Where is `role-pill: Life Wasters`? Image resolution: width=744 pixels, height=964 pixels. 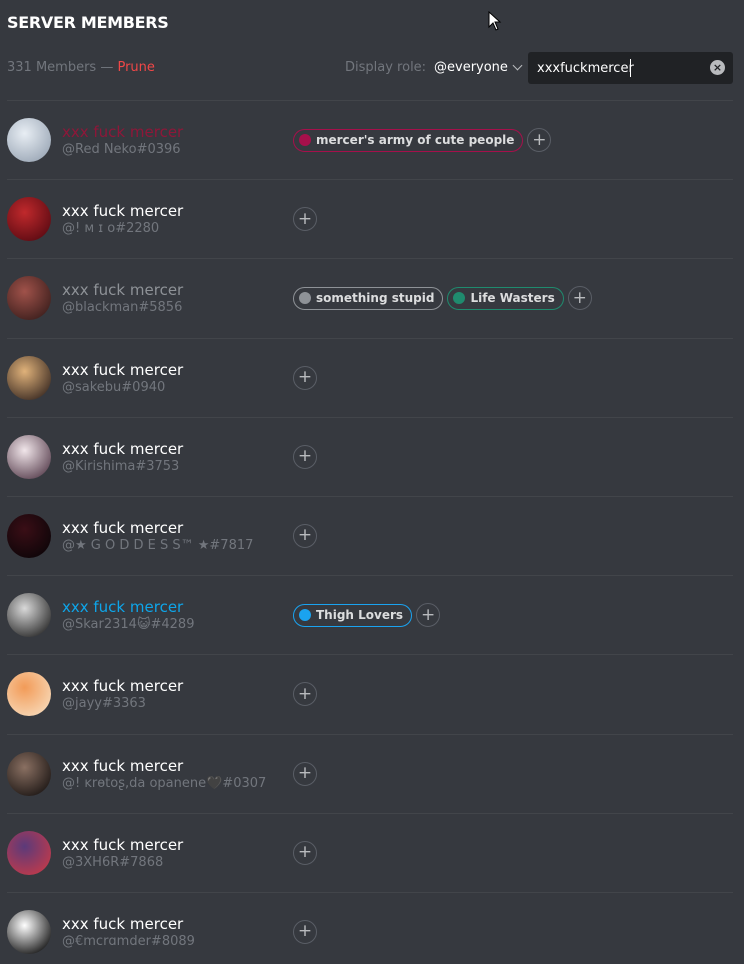
role-pill: Life Wasters is located at coordinates (505, 298).